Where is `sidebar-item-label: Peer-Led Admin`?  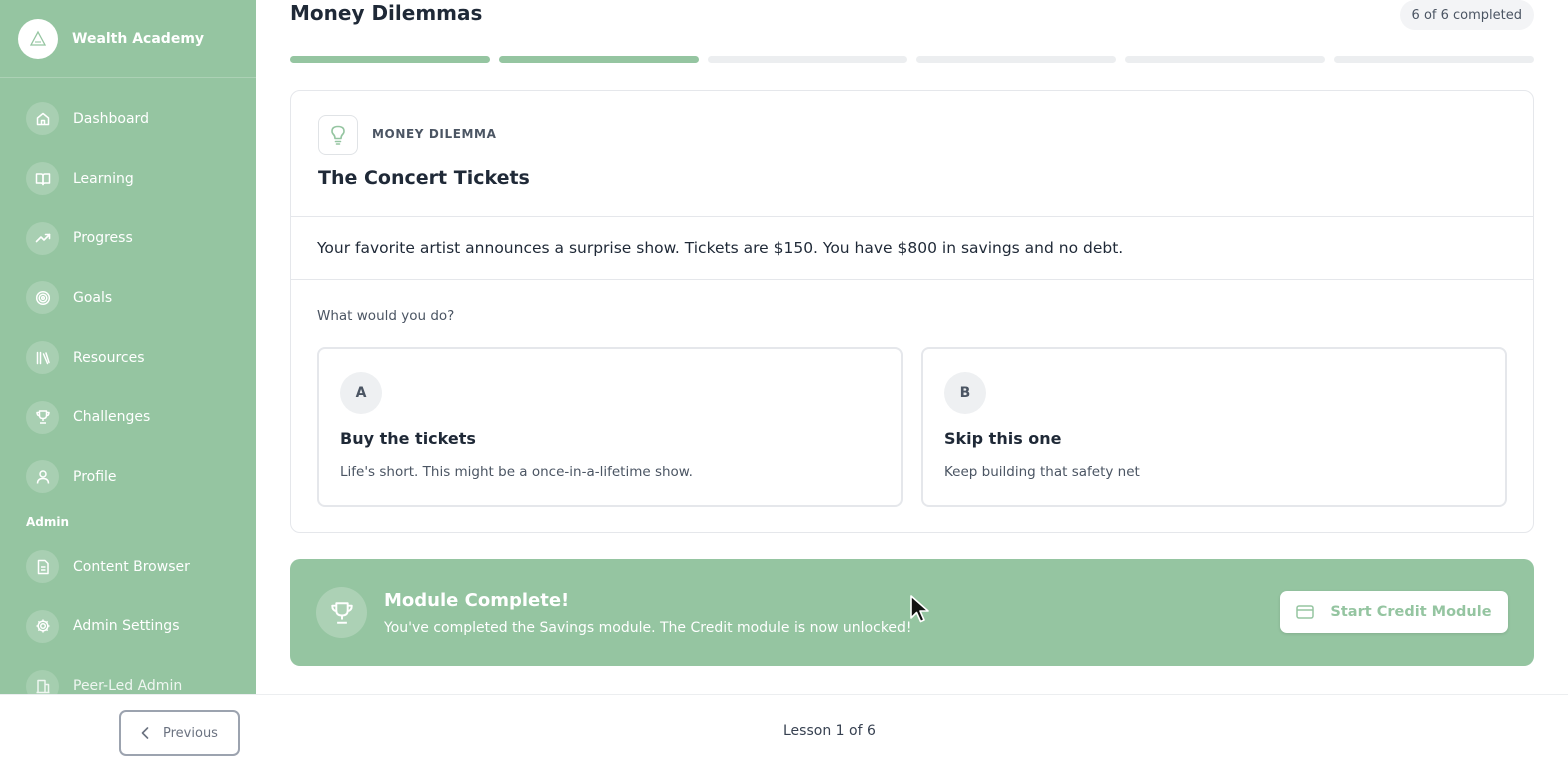 sidebar-item-label: Peer-Led Admin is located at coordinates (128, 686).